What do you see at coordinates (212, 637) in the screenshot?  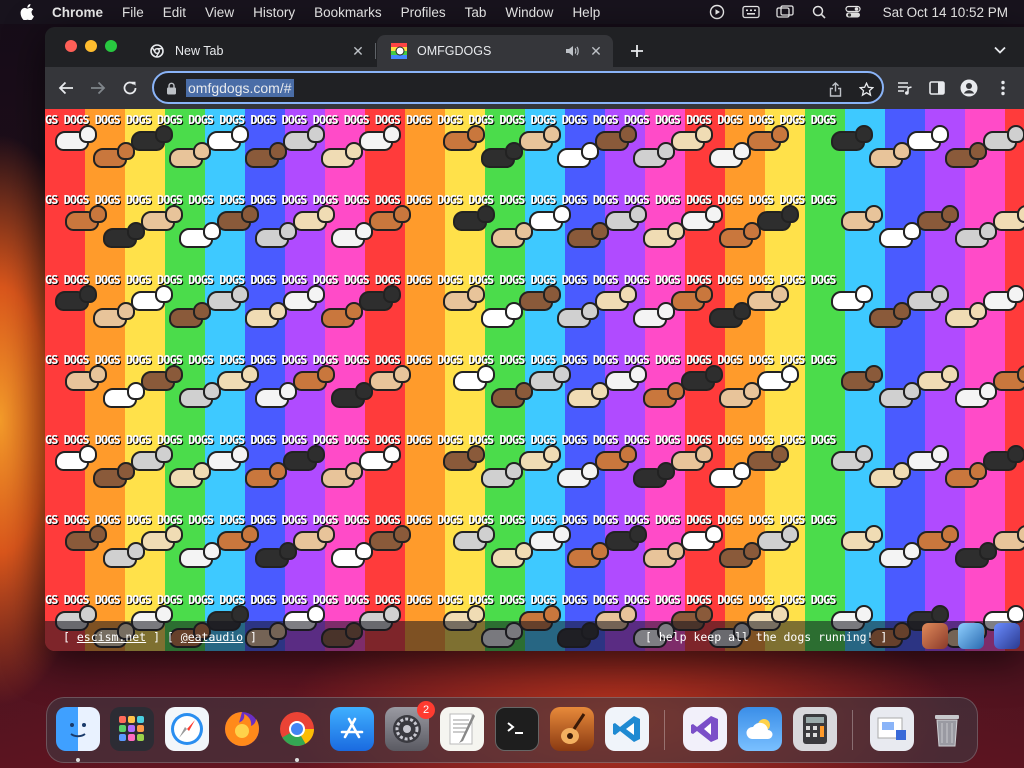 I see `eataudio-link: @eataudio` at bounding box center [212, 637].